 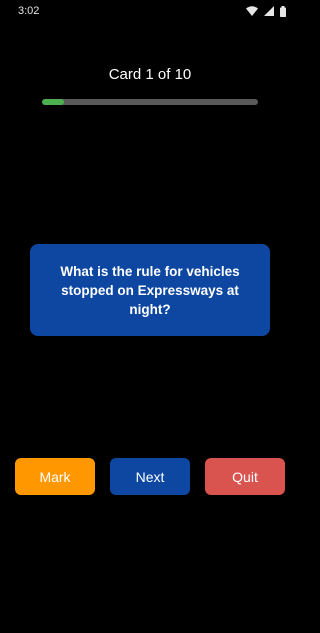 I want to click on status-icons, so click(x=266, y=11).